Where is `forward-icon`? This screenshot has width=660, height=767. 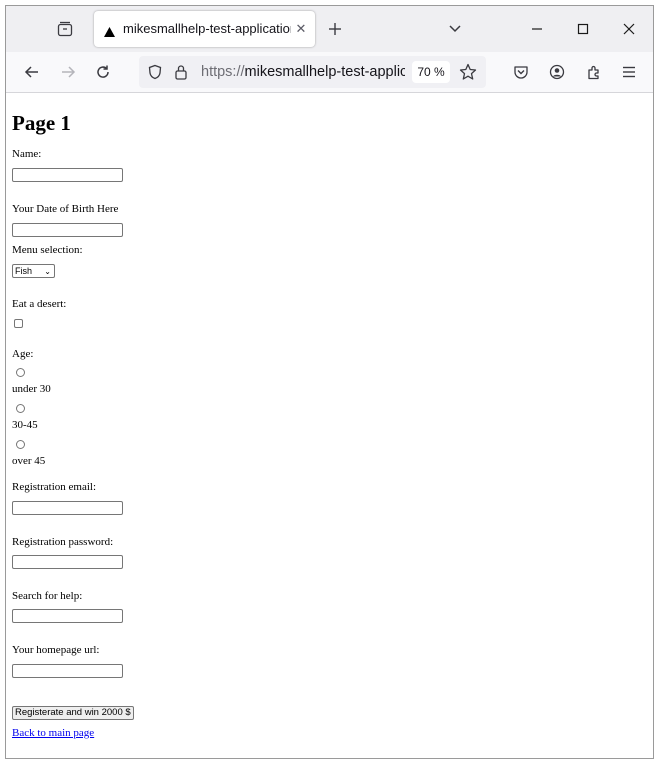
forward-icon is located at coordinates (68, 72).